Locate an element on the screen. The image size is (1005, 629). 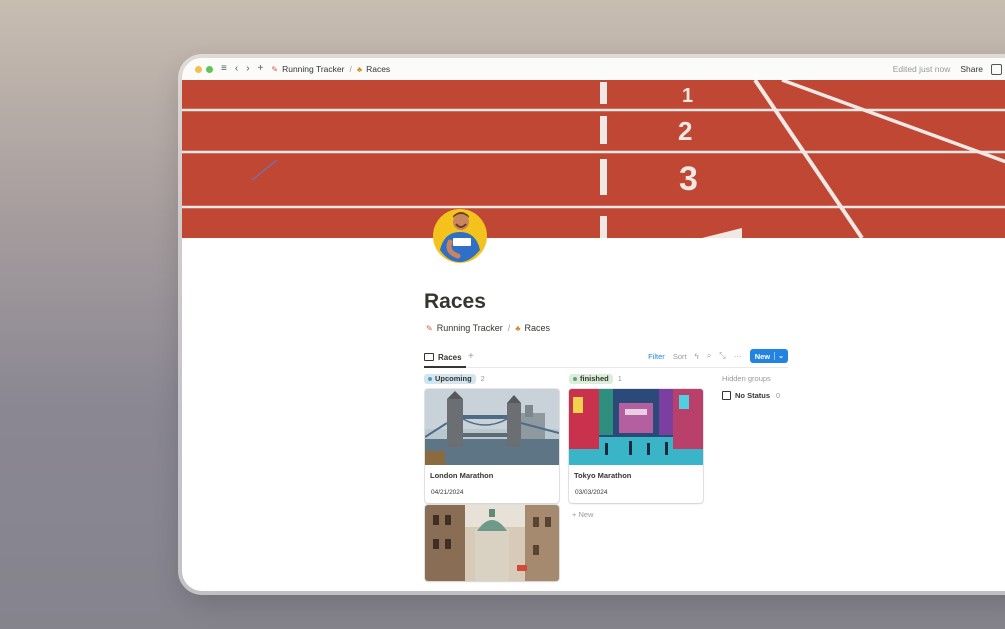
expand-icon: ⤡ is located at coordinates (722, 356).